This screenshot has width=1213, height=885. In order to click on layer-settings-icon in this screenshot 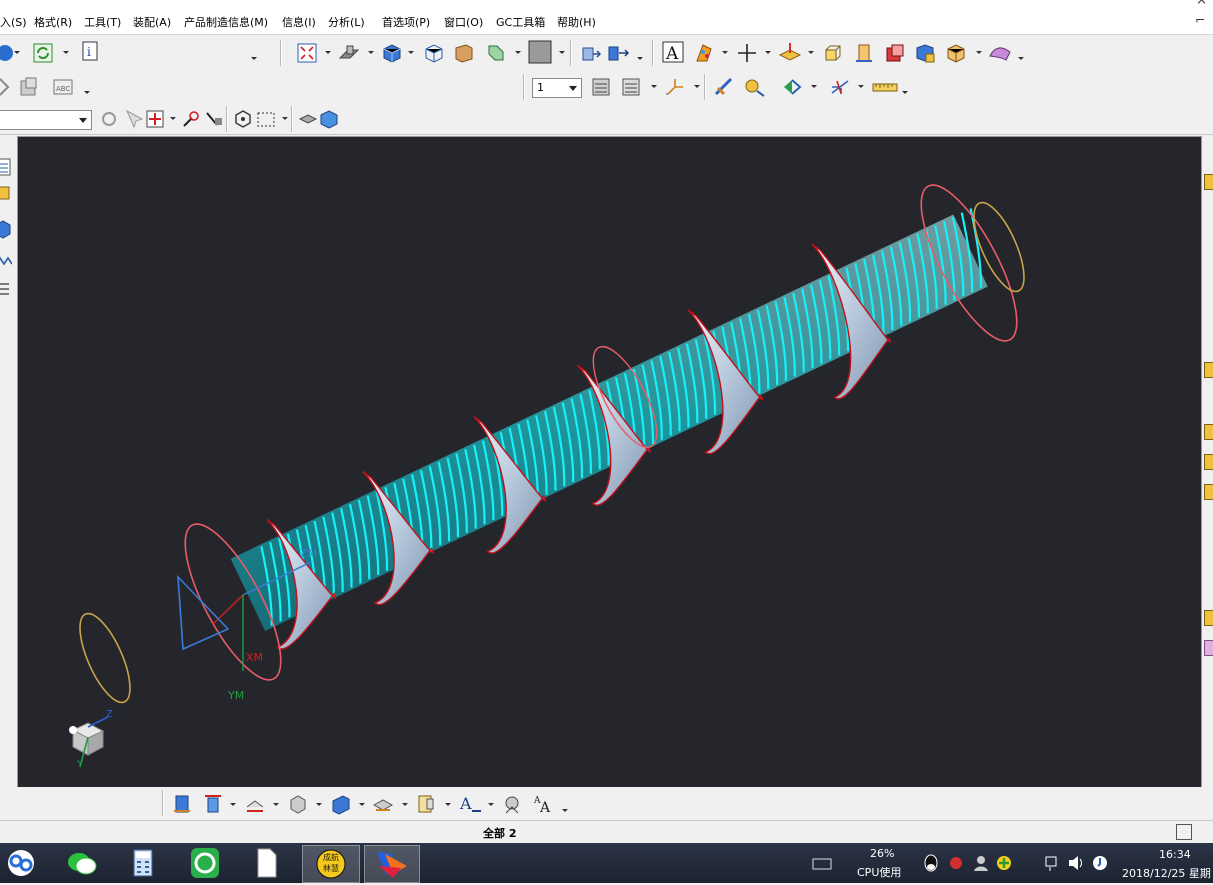, I will do `click(601, 87)`.